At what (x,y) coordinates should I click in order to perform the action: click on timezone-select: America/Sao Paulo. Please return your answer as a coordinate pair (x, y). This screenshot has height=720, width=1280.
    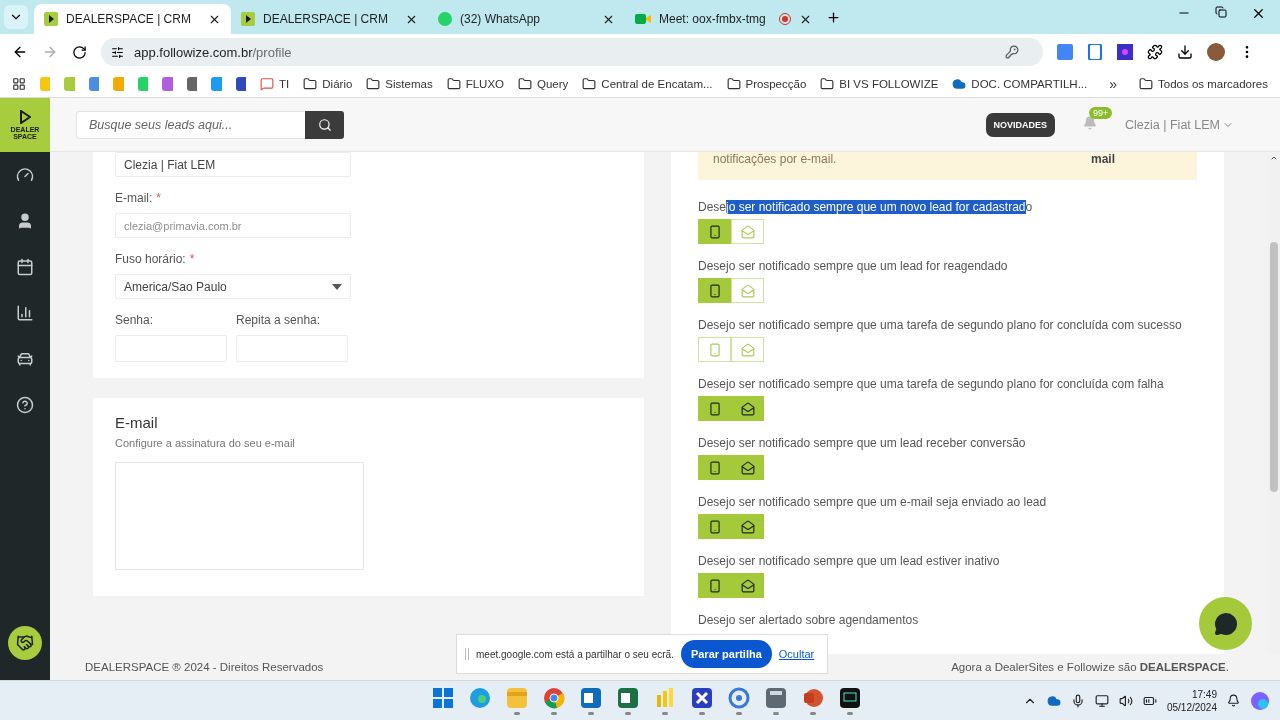
    Looking at the image, I should click on (233, 286).